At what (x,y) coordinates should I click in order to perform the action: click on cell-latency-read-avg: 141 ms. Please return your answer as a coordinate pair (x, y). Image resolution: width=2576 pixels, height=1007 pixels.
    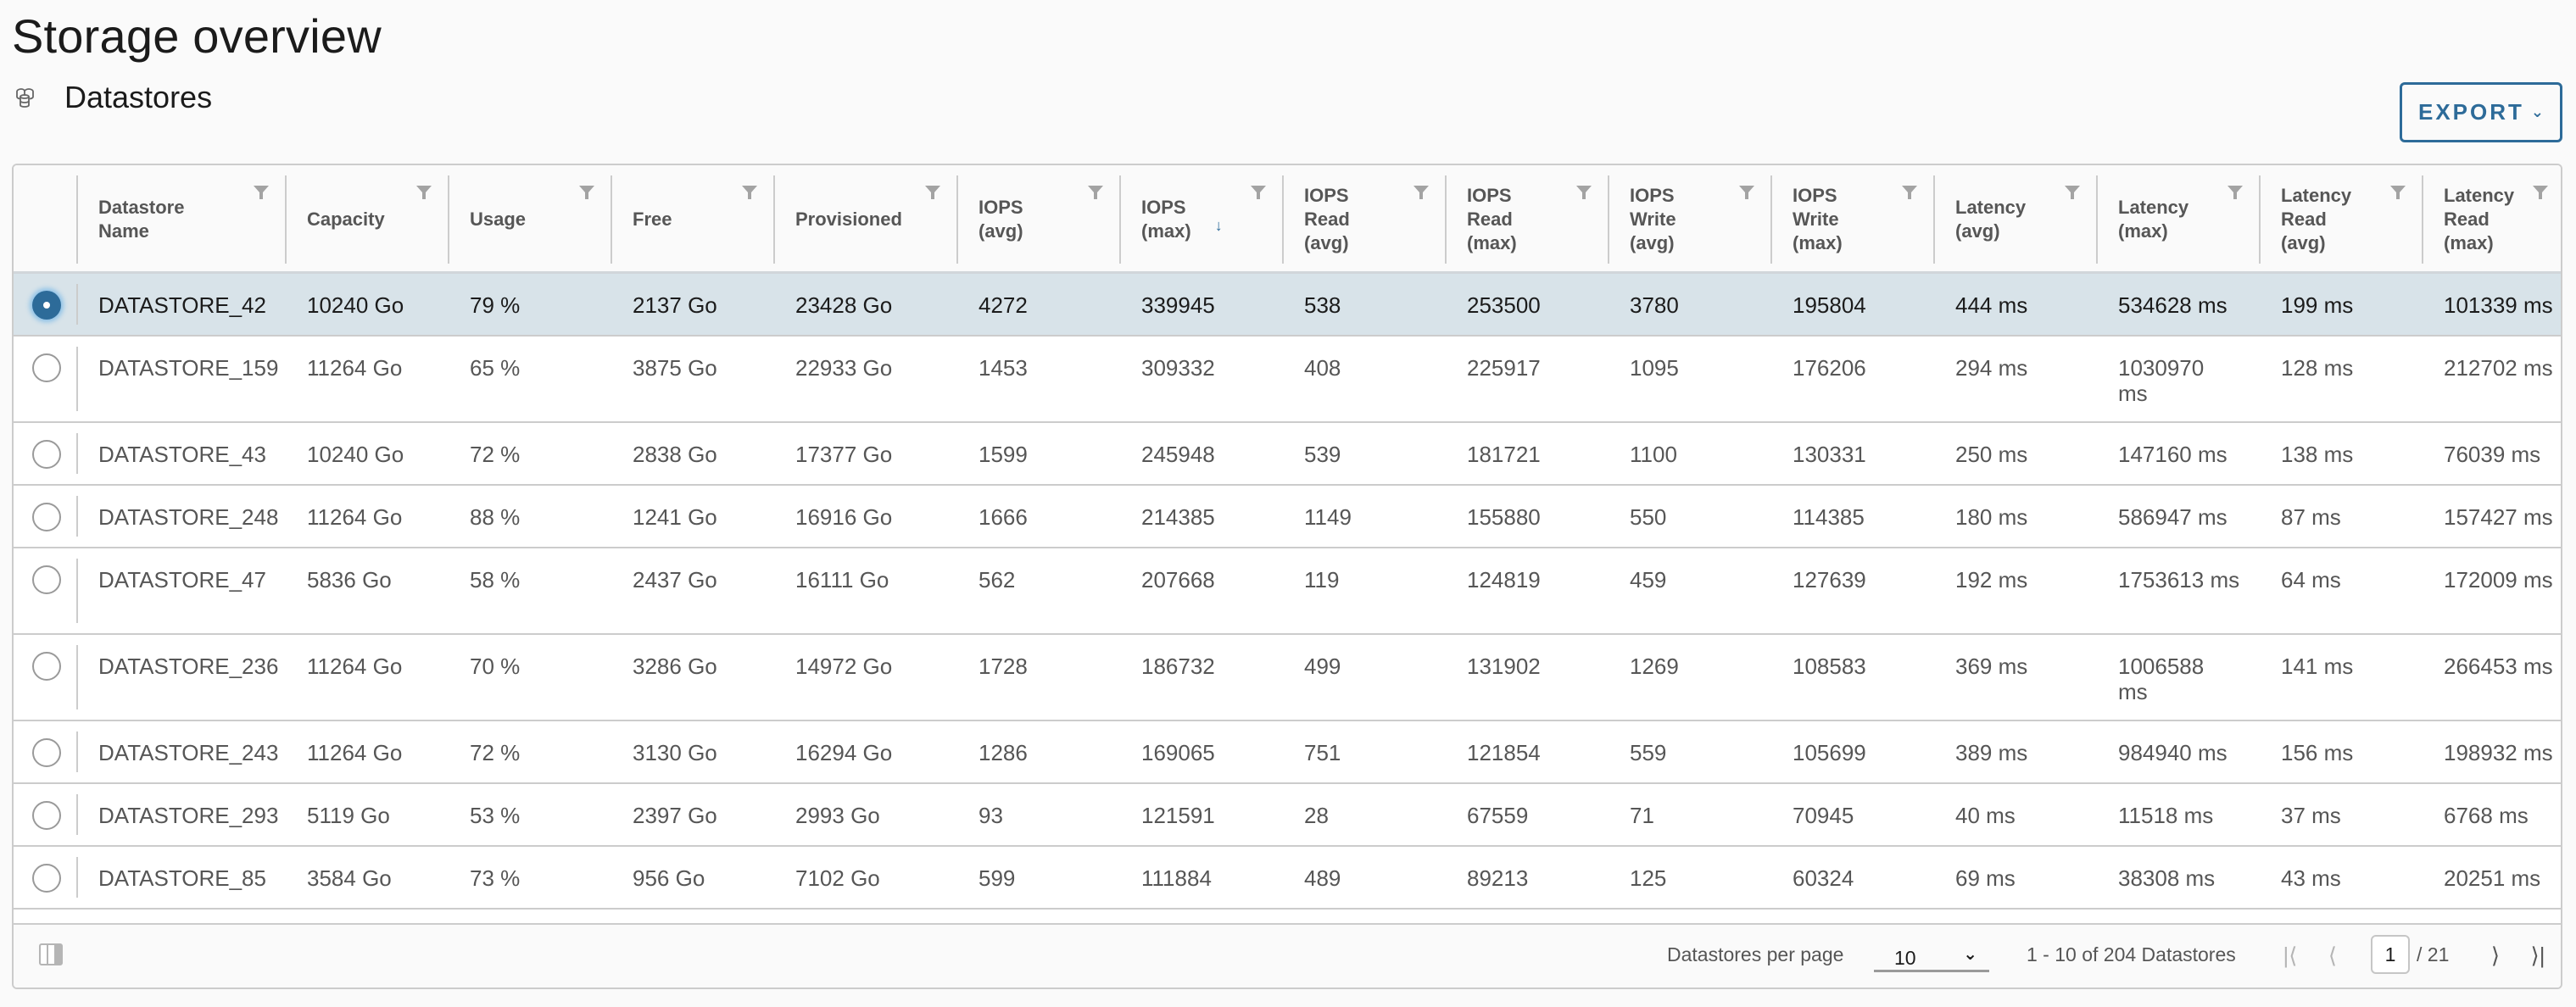
    Looking at the image, I should click on (2317, 666).